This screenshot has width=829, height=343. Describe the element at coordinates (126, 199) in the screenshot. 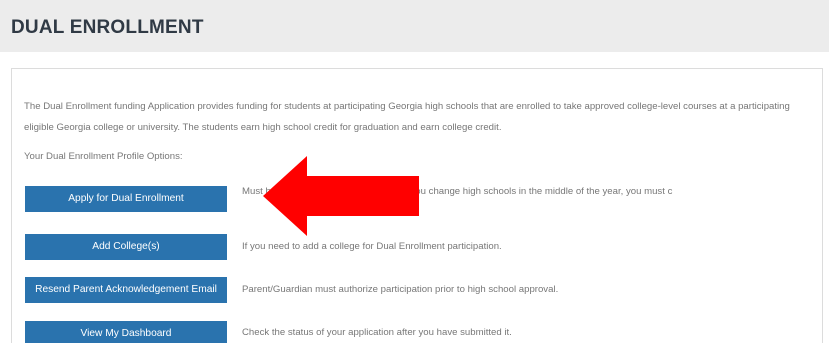

I see `apply-for-dual-enrollment-button: Apply for Dual Enrollment` at that location.